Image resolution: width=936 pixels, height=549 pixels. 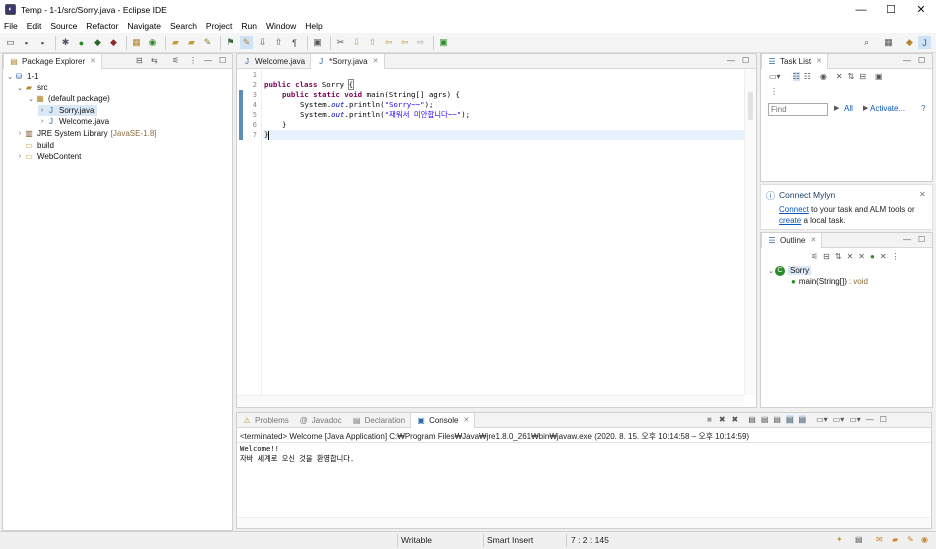 What do you see at coordinates (879, 539) in the screenshot?
I see `mail-icon: ✉` at bounding box center [879, 539].